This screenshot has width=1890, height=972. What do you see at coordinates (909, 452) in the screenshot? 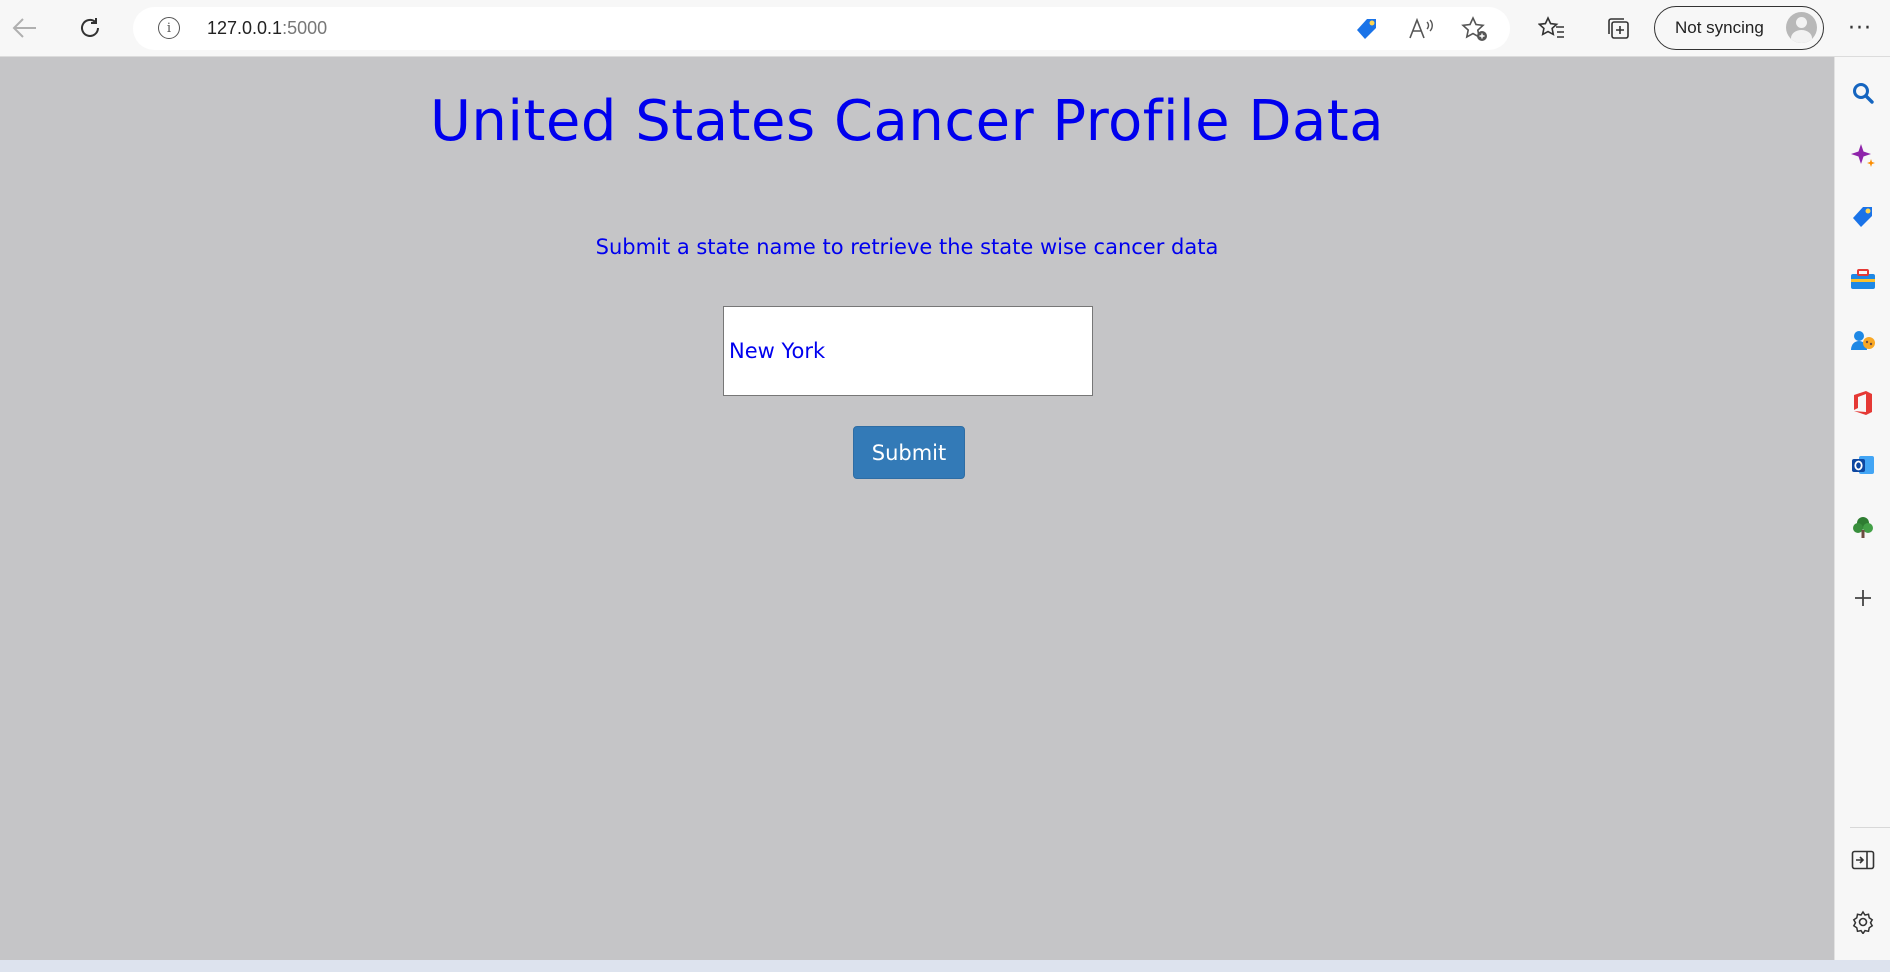
I see `submit-button: Submit` at bounding box center [909, 452].